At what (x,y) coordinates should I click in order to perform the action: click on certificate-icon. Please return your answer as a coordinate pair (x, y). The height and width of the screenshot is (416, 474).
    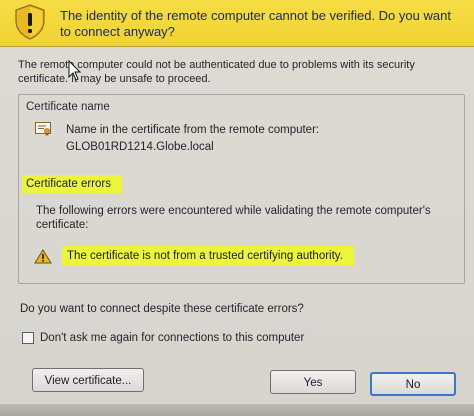
    Looking at the image, I should click on (43, 129).